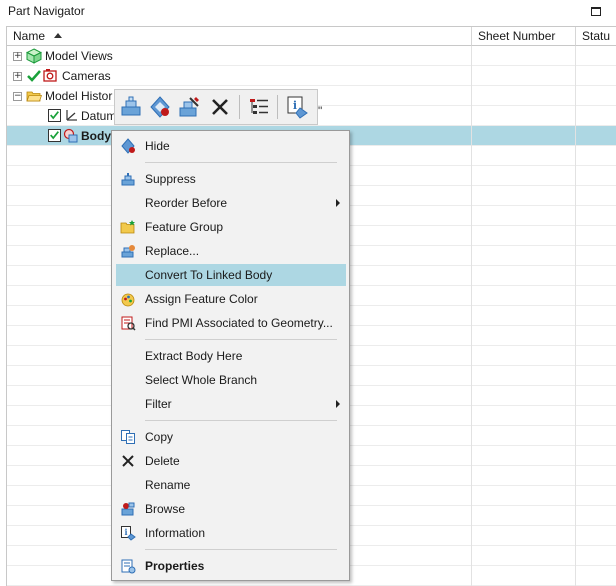  What do you see at coordinates (160, 107) in the screenshot?
I see `hide-tool-icon` at bounding box center [160, 107].